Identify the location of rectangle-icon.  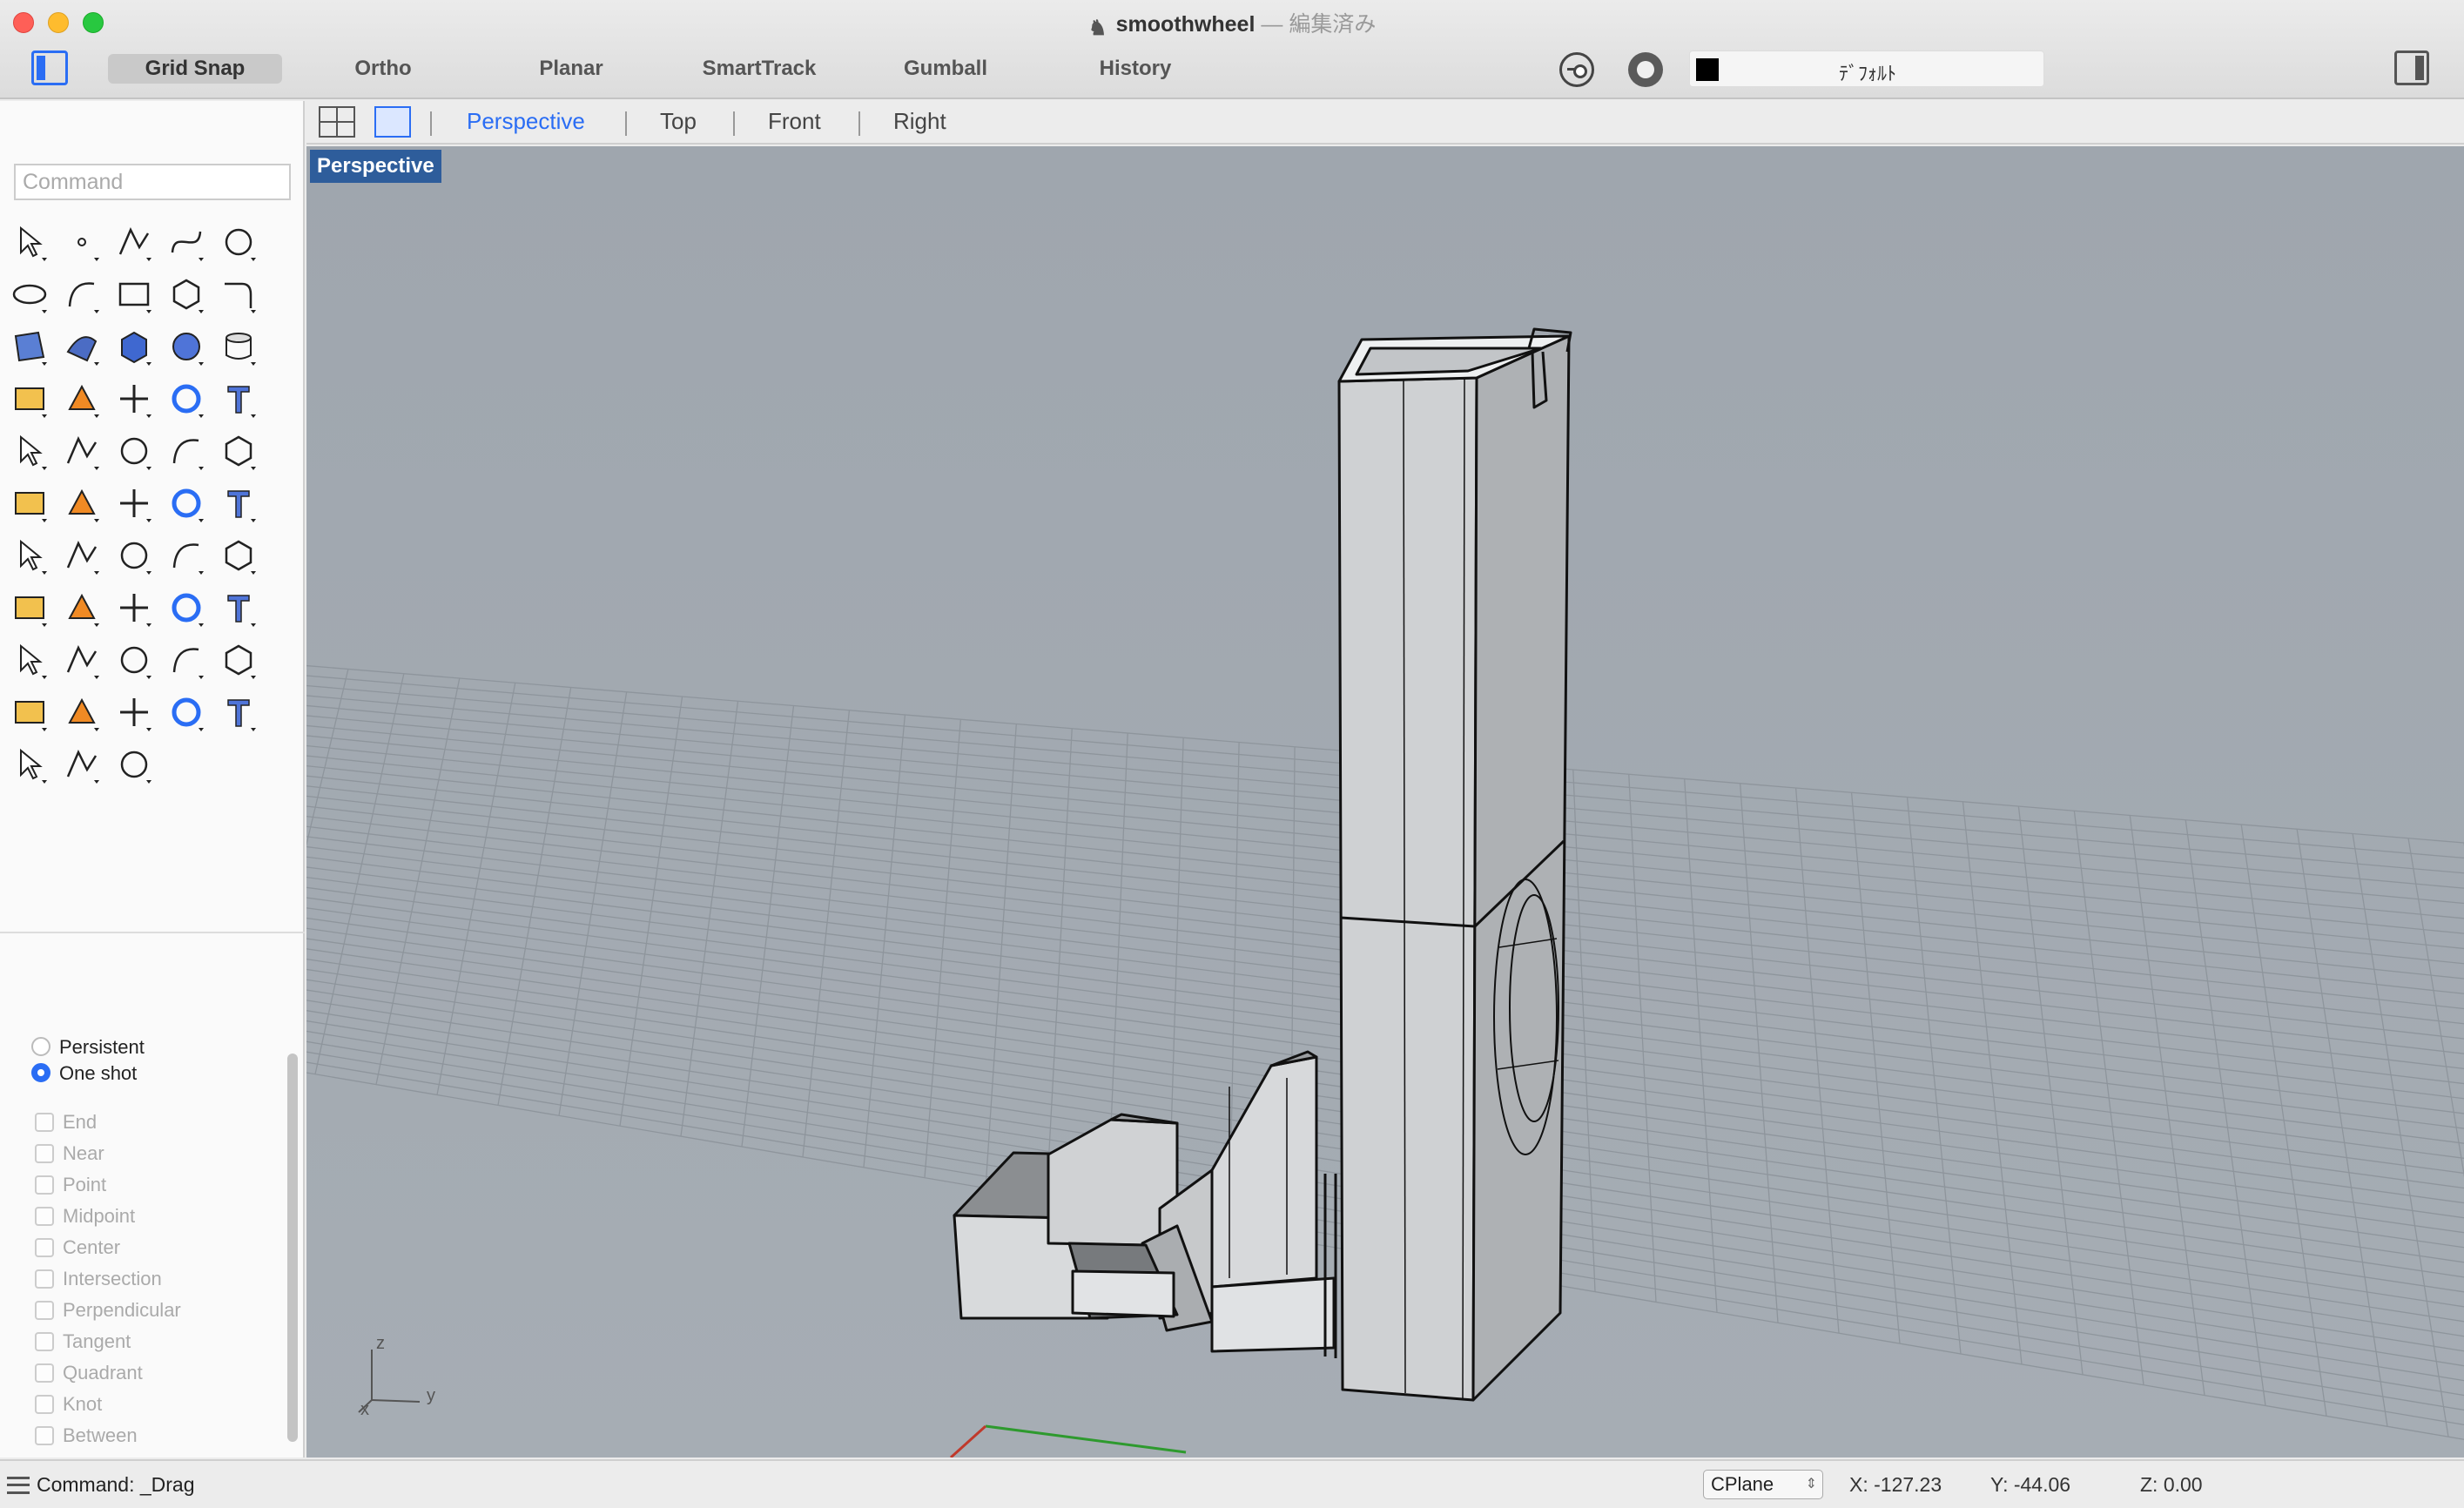
(134, 294).